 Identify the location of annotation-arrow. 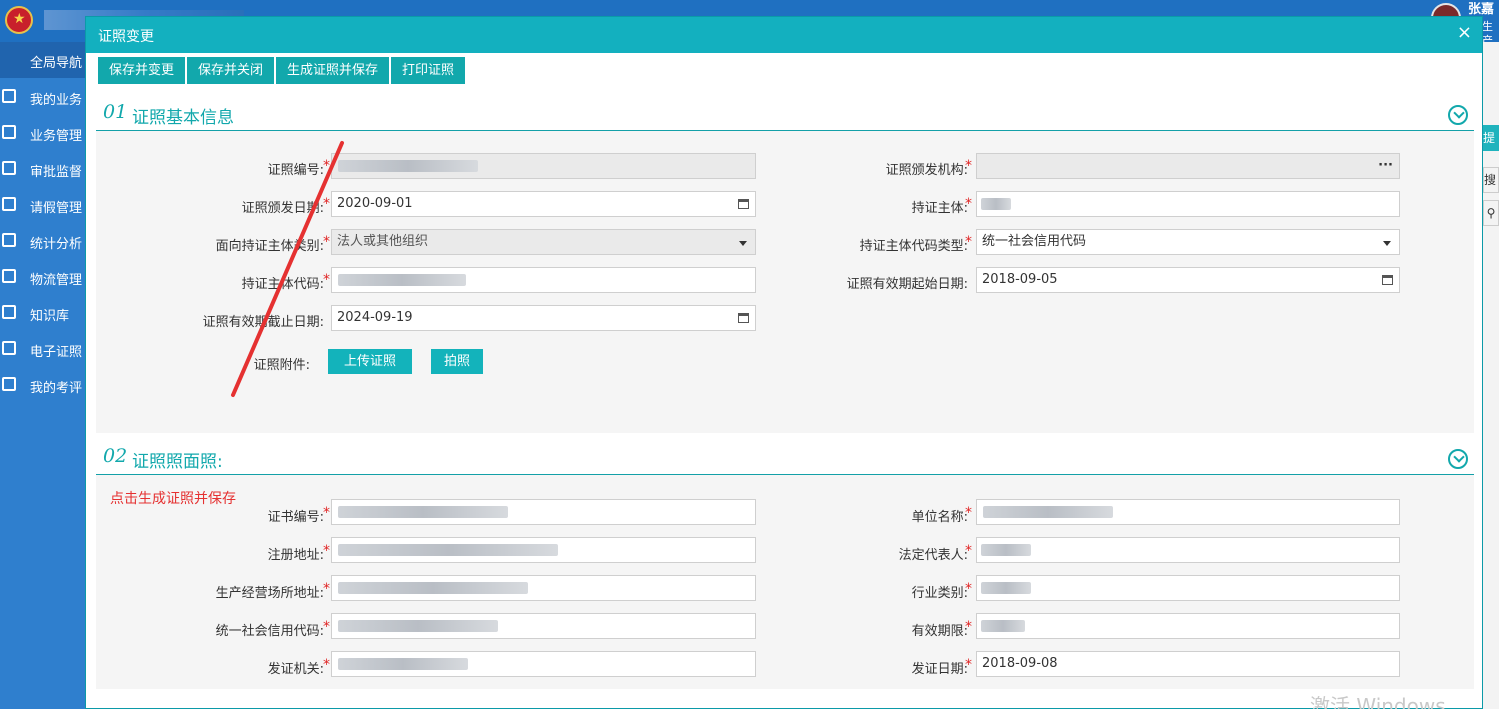
(287, 269).